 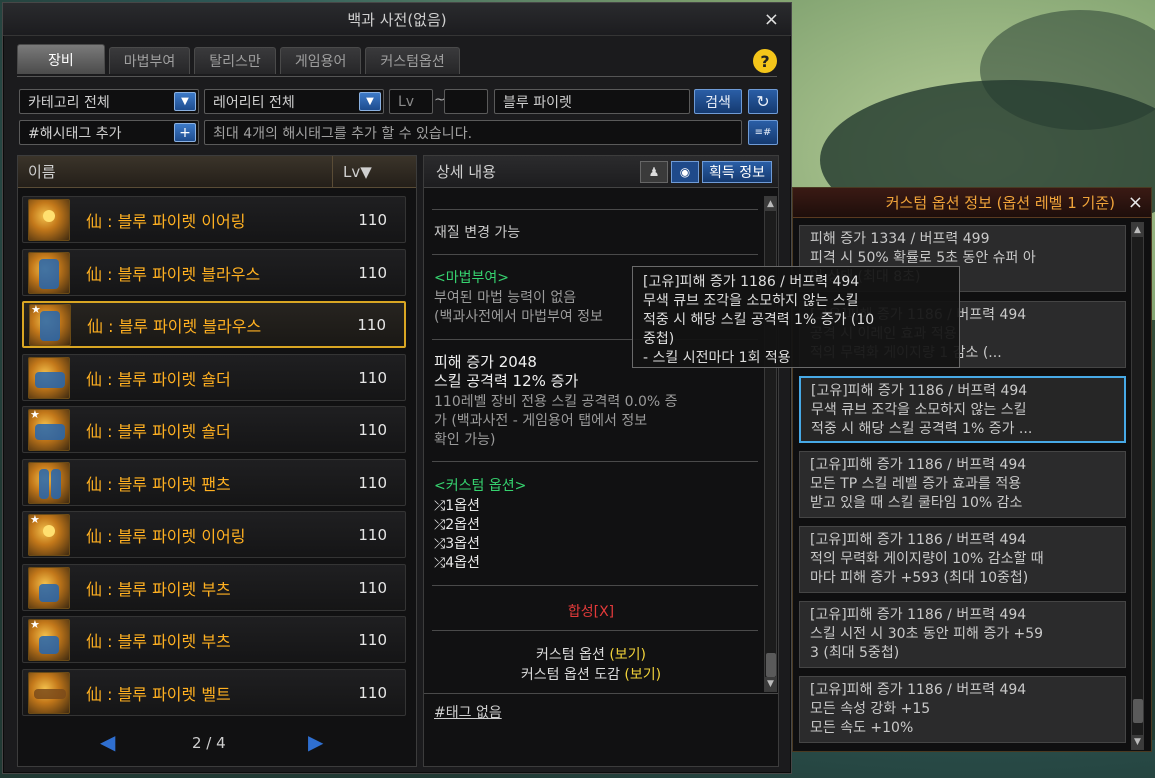 I want to click on tab-talisman: 탈리스만, so click(x=235, y=60).